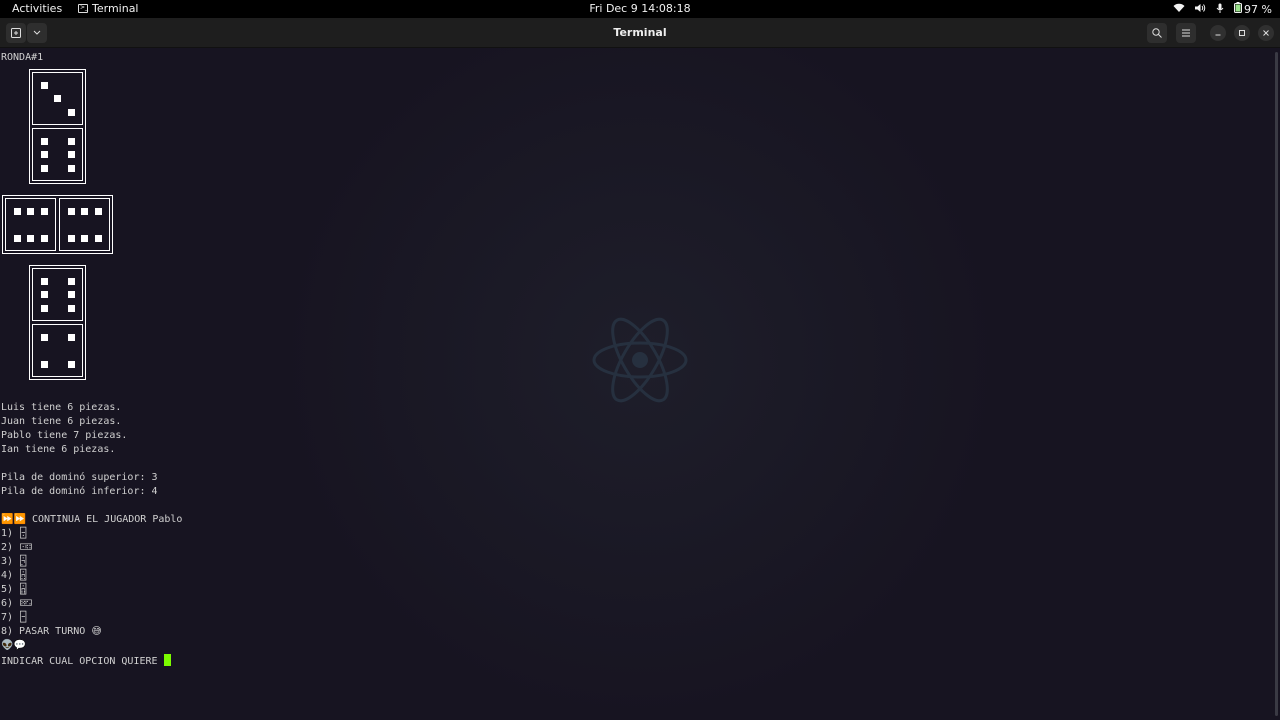  I want to click on prompt-line: INDICAR CUAL OPCION QUIERE, so click(86, 660).